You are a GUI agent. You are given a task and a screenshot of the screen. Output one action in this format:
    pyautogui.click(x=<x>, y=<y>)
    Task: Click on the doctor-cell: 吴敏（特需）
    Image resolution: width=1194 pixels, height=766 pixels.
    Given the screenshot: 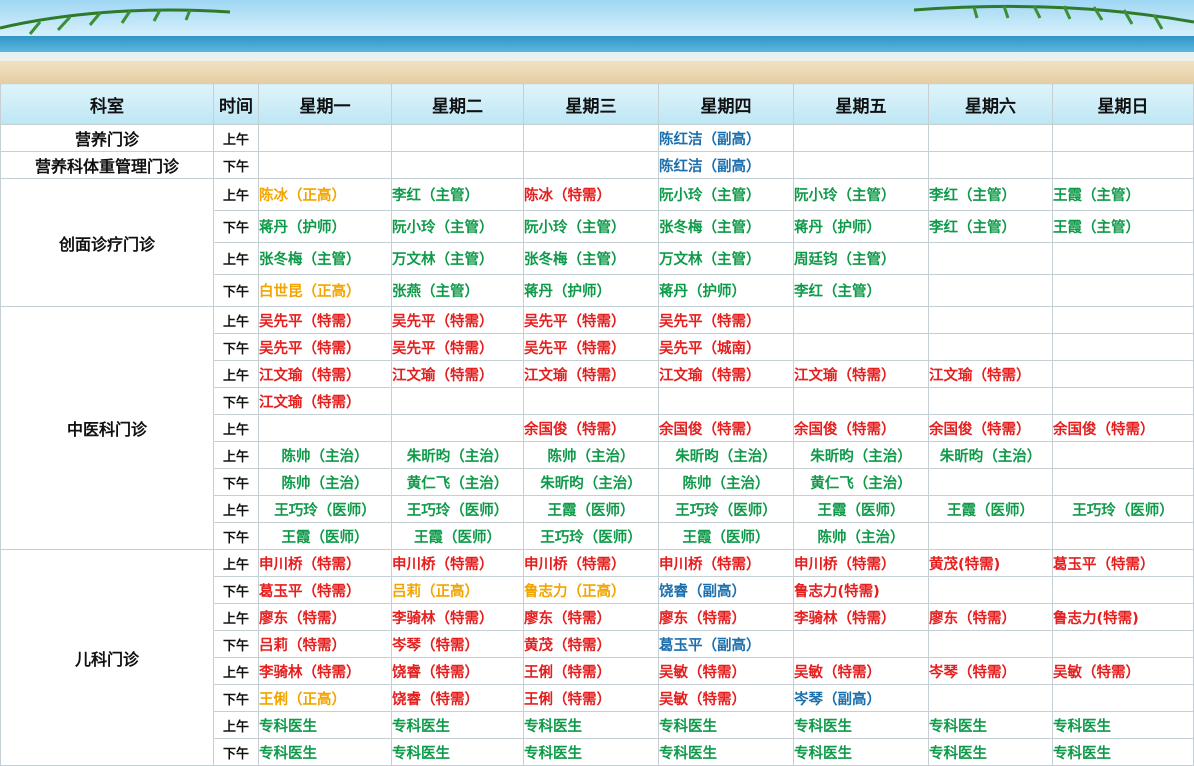 What is the action you would take?
    pyautogui.click(x=1123, y=671)
    